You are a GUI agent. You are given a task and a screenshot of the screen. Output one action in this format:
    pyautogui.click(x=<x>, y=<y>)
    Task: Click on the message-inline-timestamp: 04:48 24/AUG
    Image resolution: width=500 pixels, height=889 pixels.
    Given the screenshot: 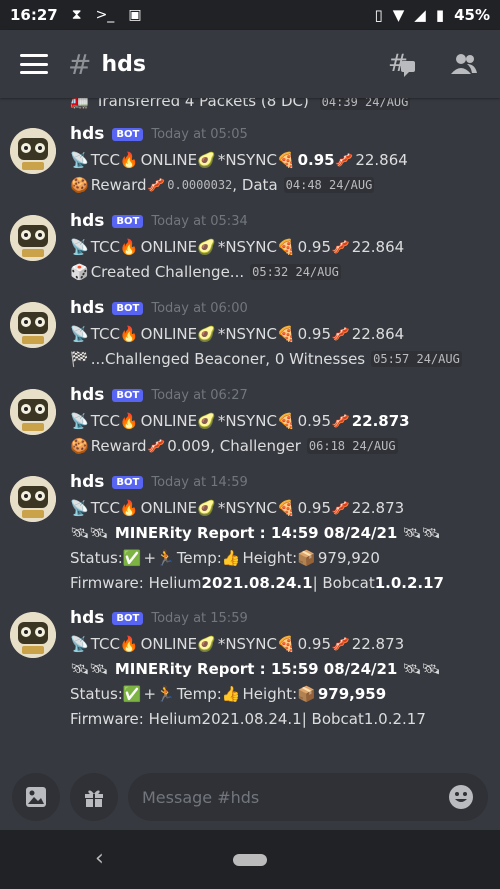 What is the action you would take?
    pyautogui.click(x=329, y=185)
    